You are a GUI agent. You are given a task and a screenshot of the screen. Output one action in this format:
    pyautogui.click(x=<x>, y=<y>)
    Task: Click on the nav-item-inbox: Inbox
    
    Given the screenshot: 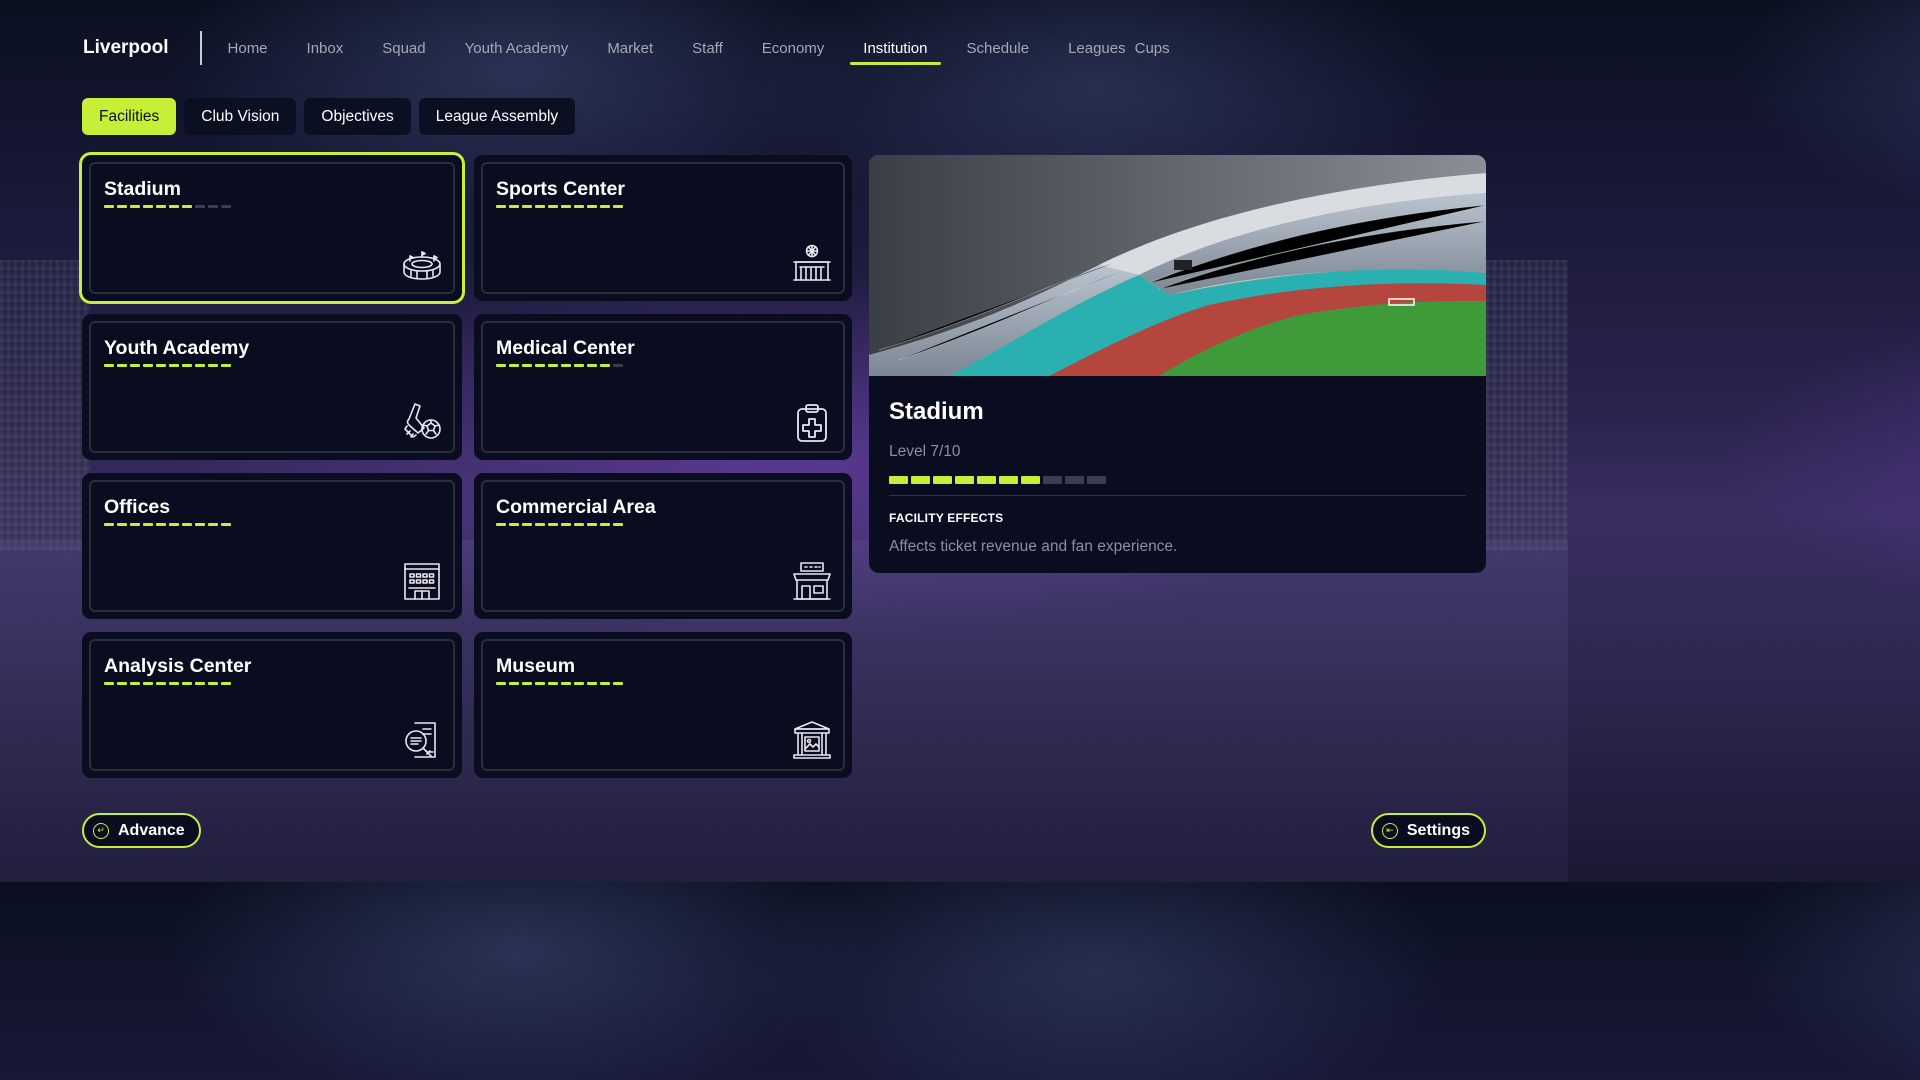 What is the action you would take?
    pyautogui.click(x=325, y=48)
    